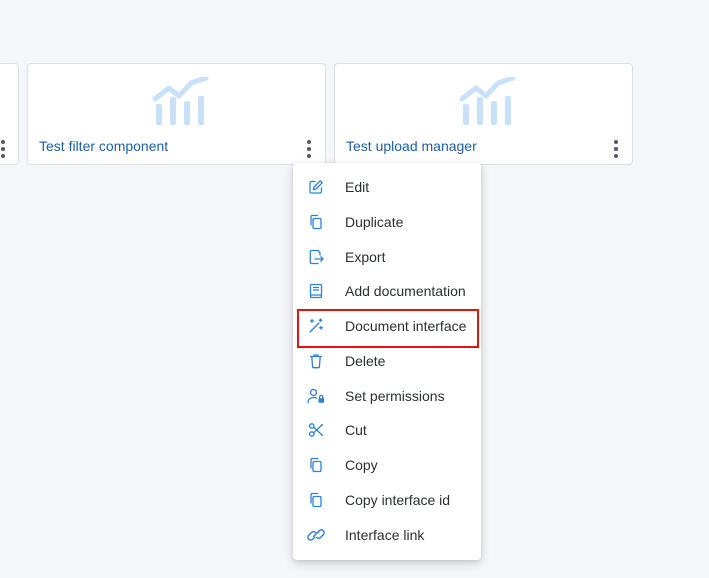 The width and height of the screenshot is (709, 578). I want to click on book-icon, so click(316, 291).